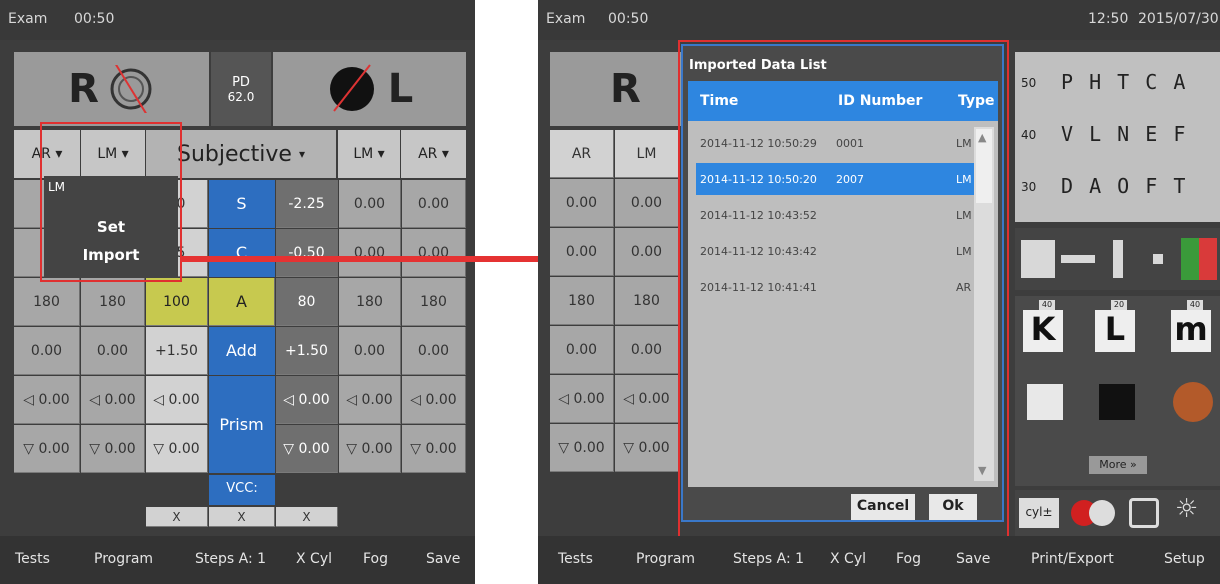 This screenshot has width=1220, height=584. What do you see at coordinates (369, 154) in the screenshot?
I see `lm-header-left: LM ▾` at bounding box center [369, 154].